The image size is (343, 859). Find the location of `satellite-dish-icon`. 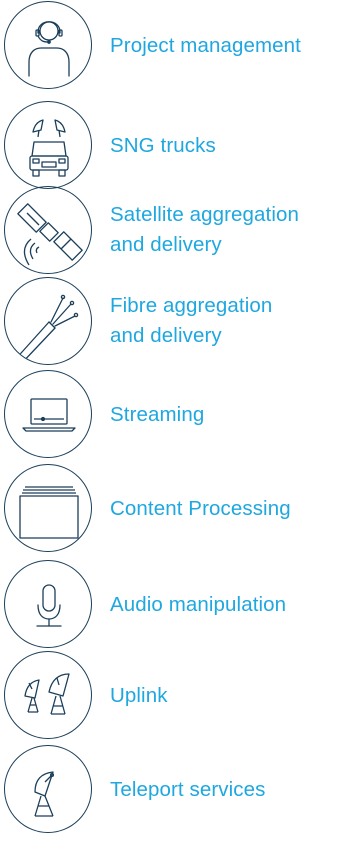

satellite-dish-icon is located at coordinates (48, 789).